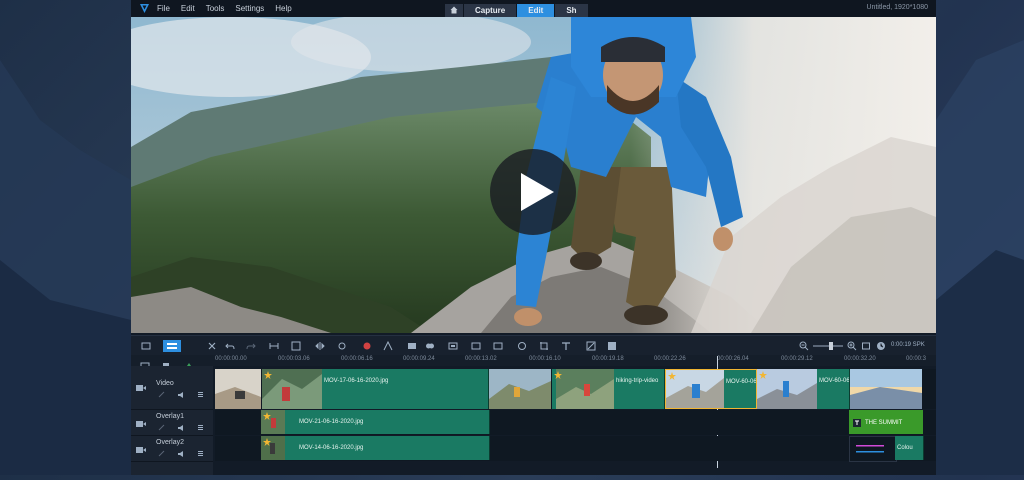 The image size is (1024, 480). I want to click on clip-overlay: MOV-21-06-16-2020.jpg, so click(375, 422).